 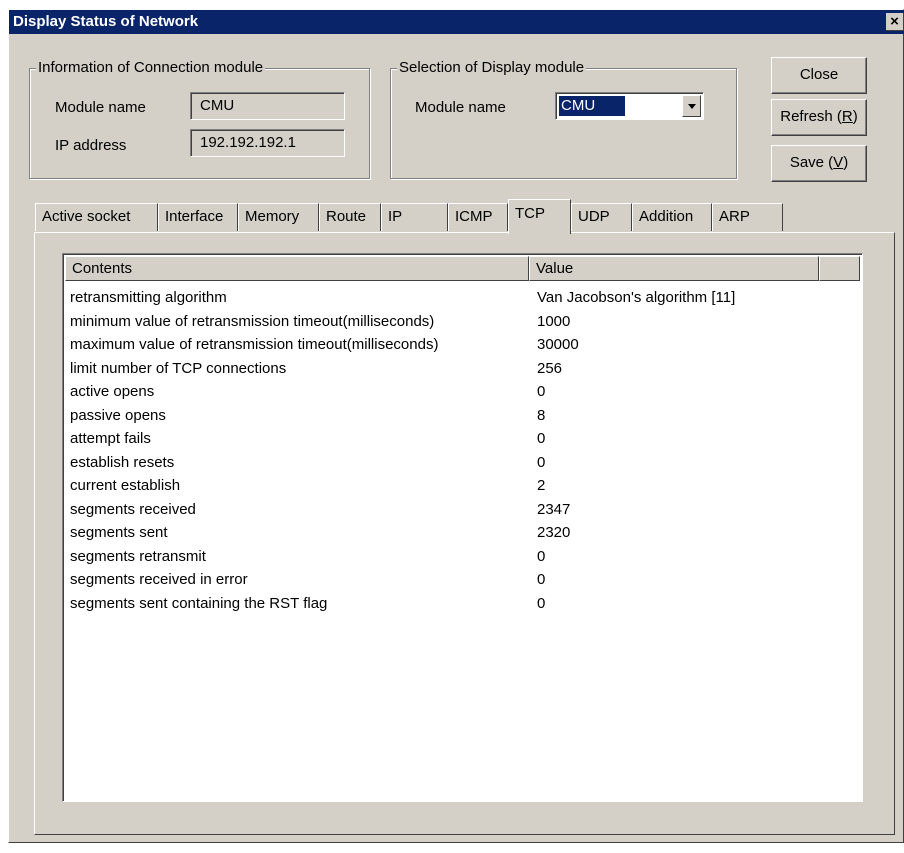 I want to click on row-value: Van Jacobson's algorithm [11], so click(x=636, y=297).